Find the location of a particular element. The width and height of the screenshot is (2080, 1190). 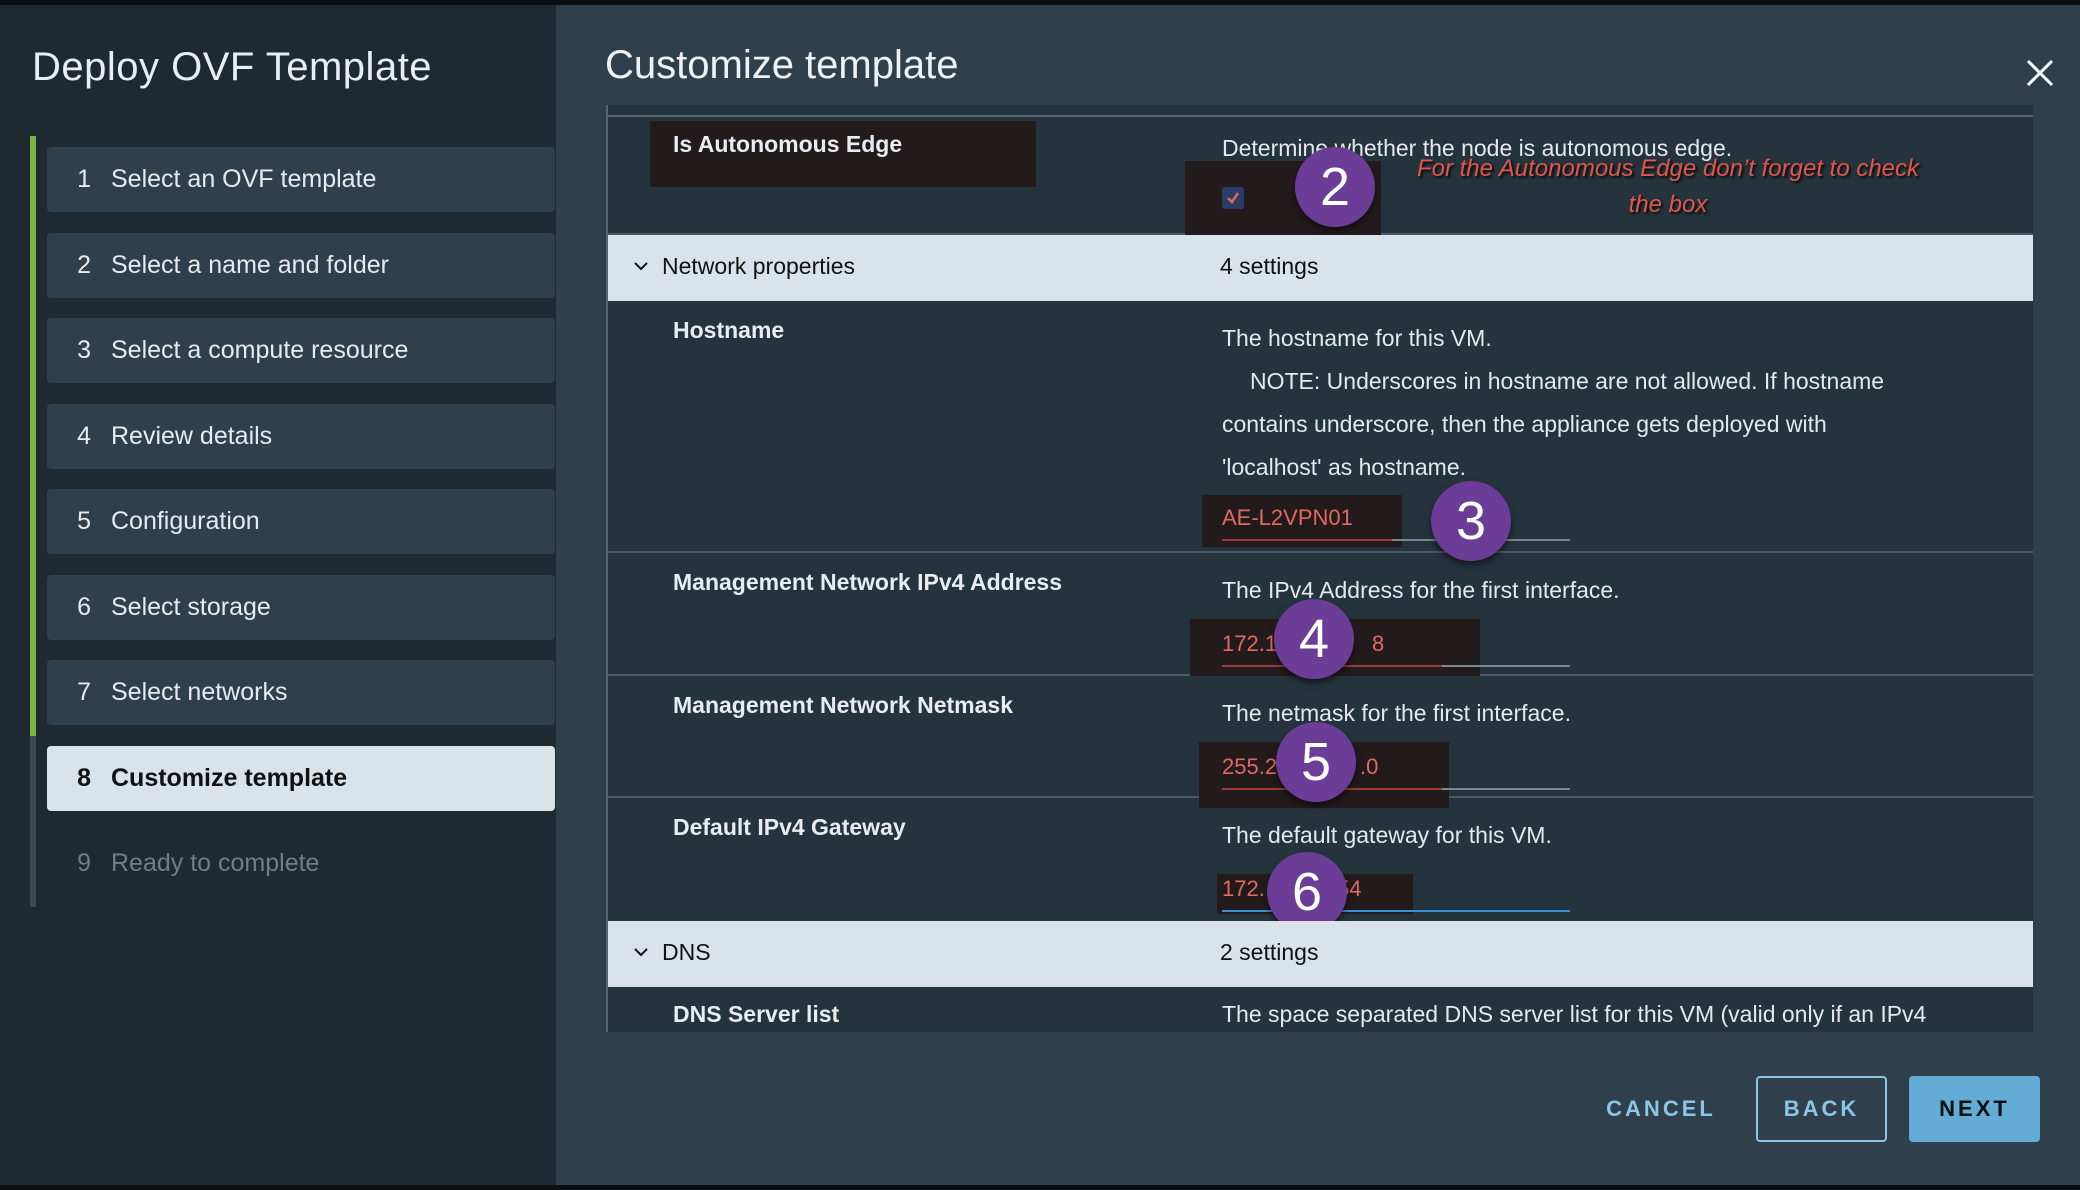

step-number: 3 is located at coordinates (84, 350).